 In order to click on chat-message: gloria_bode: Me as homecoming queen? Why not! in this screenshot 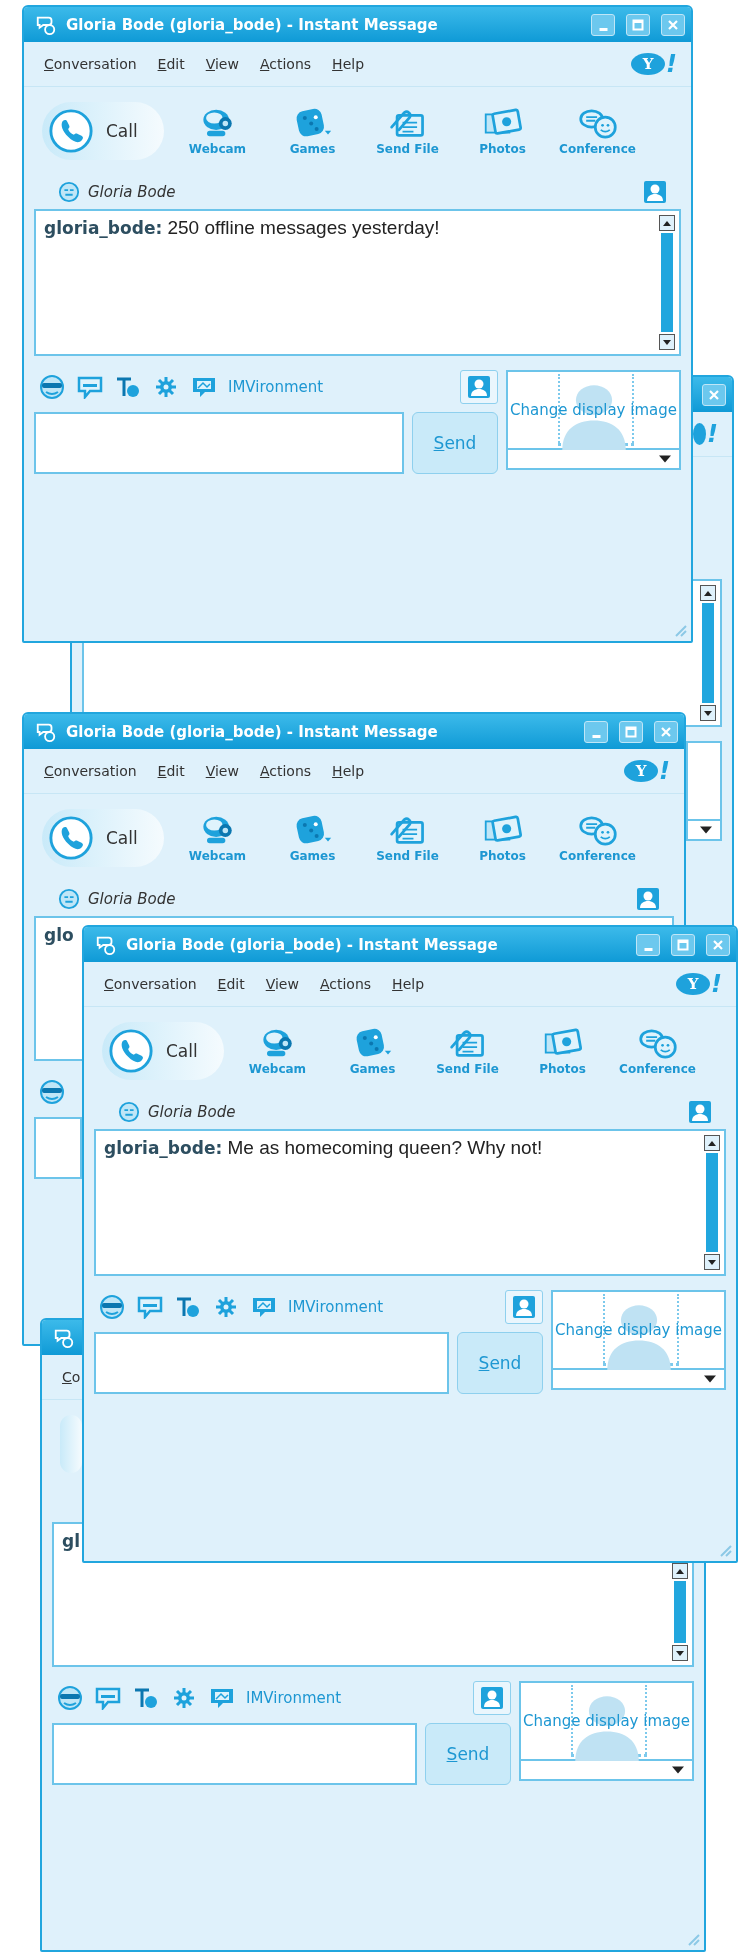, I will do `click(323, 1147)`.